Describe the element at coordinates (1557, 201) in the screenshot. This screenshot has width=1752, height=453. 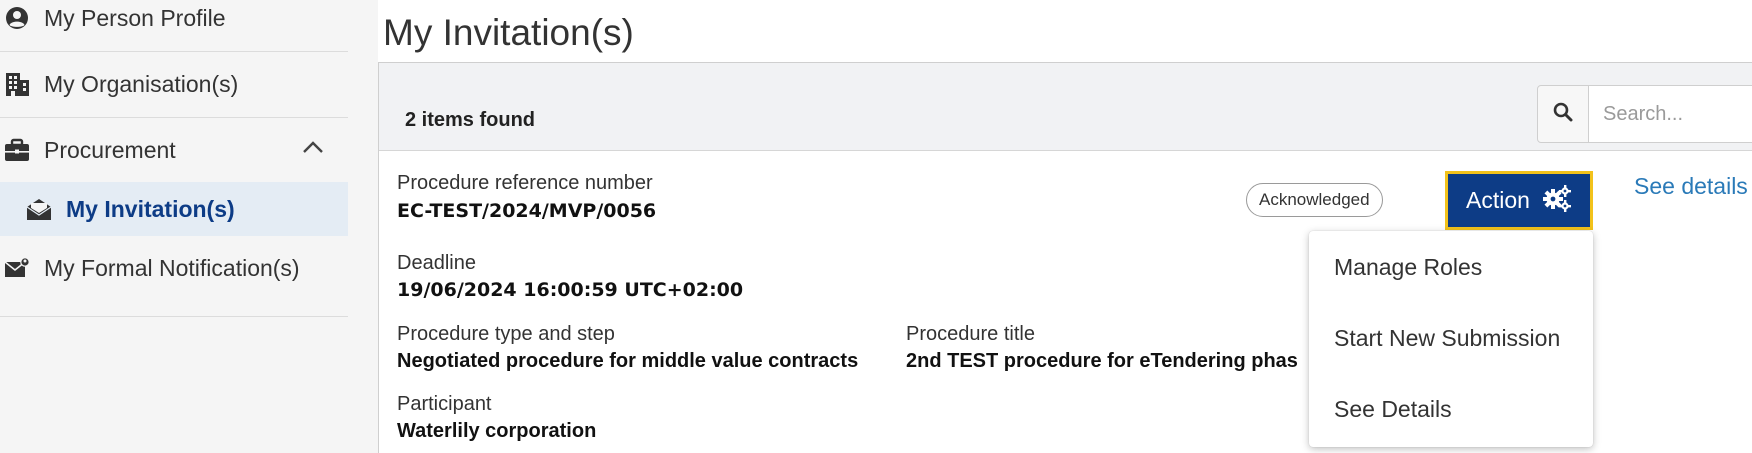
I see `gears-icon` at that location.